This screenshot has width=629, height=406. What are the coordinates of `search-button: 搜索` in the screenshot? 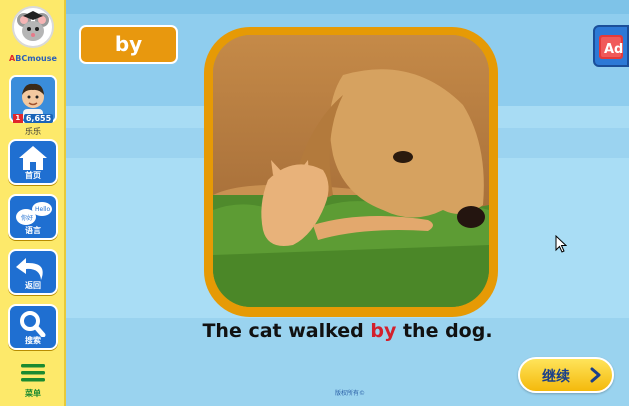 It's located at (33, 327).